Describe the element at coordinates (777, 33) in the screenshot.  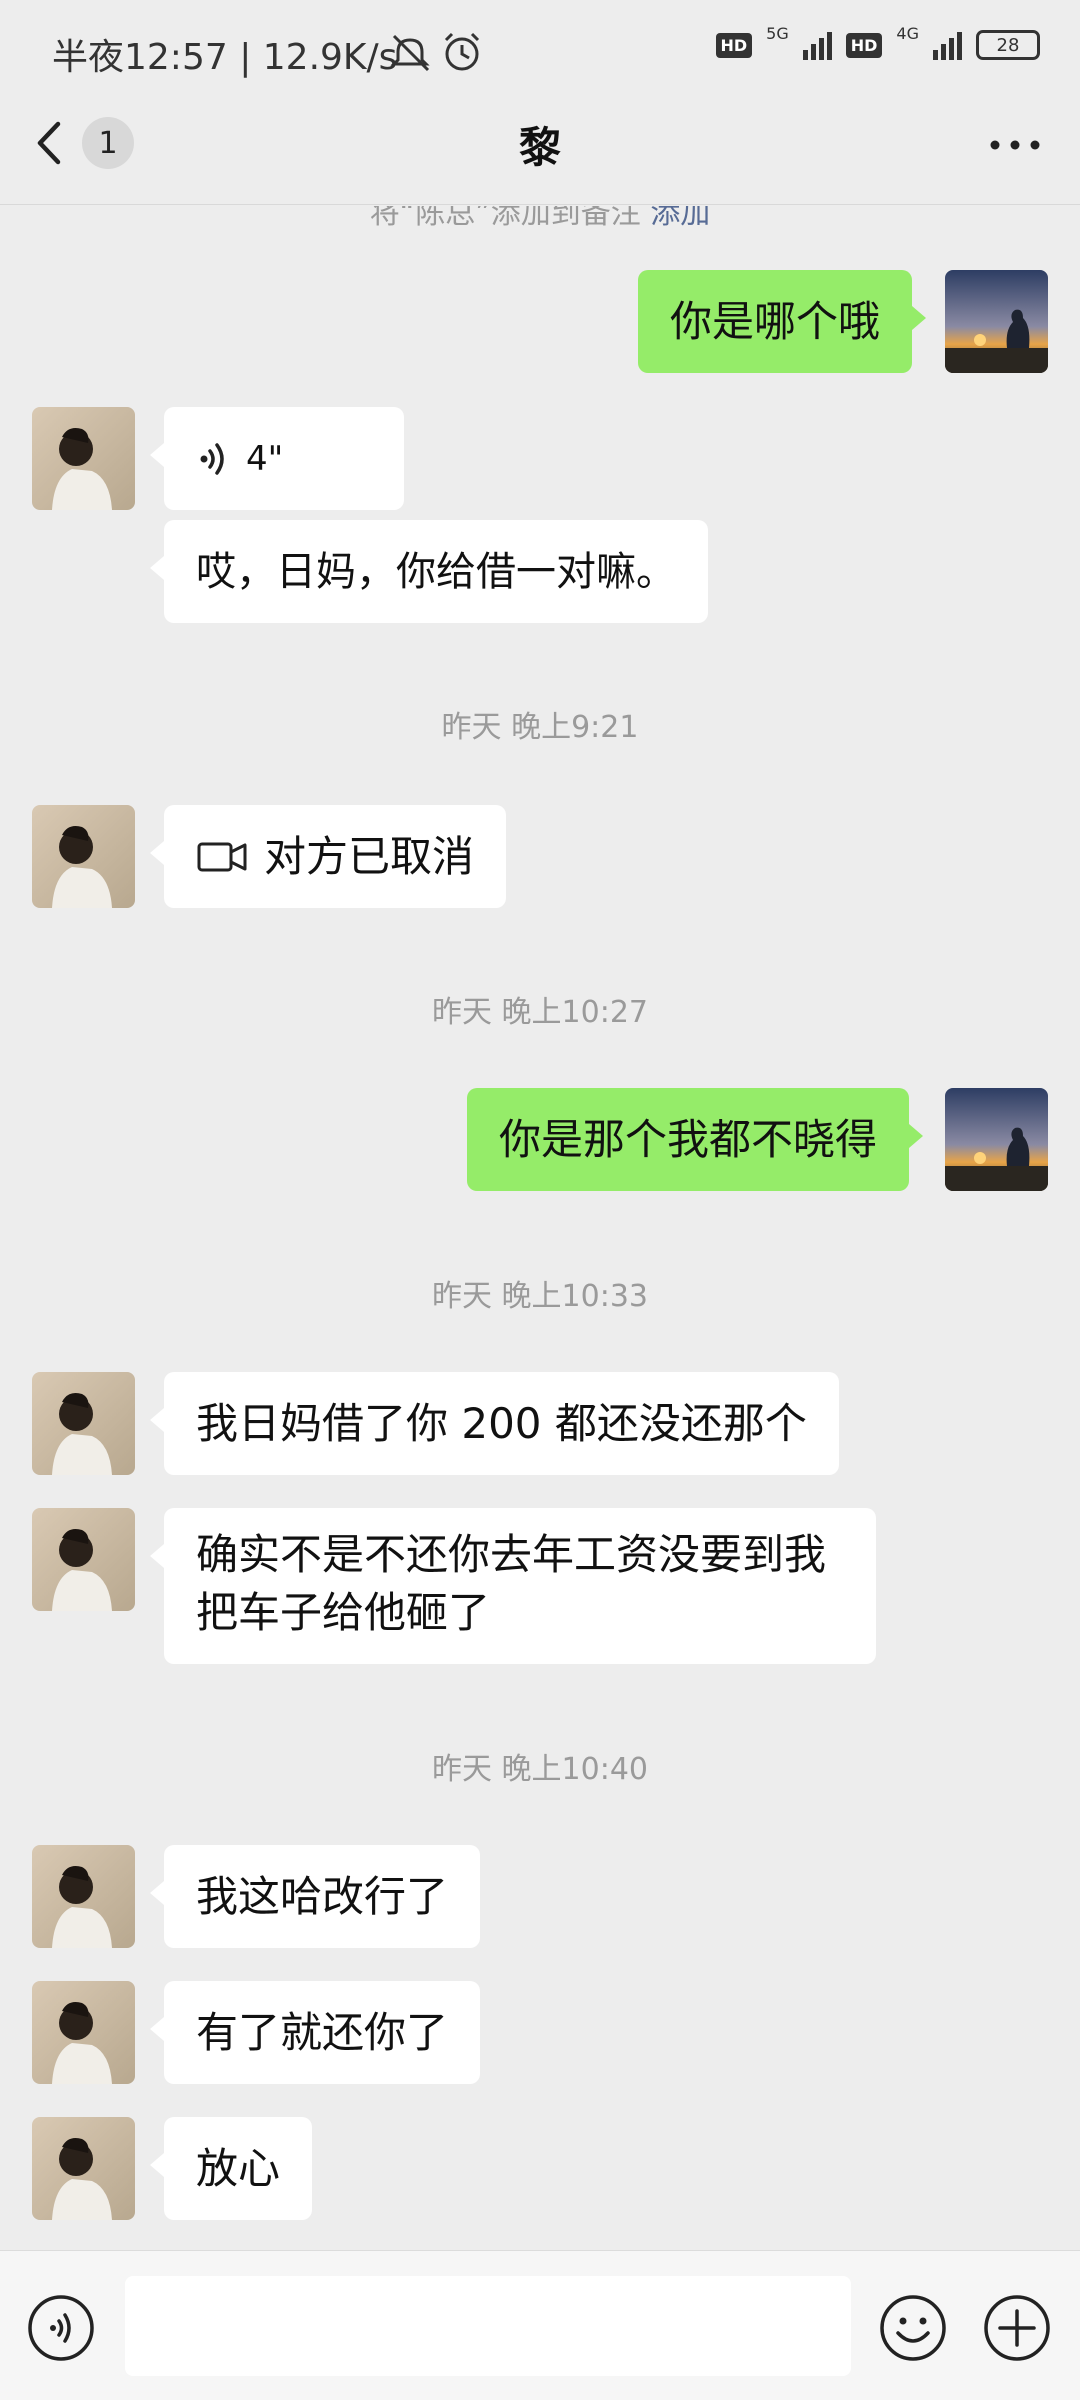
I see `network-type: 5G` at that location.